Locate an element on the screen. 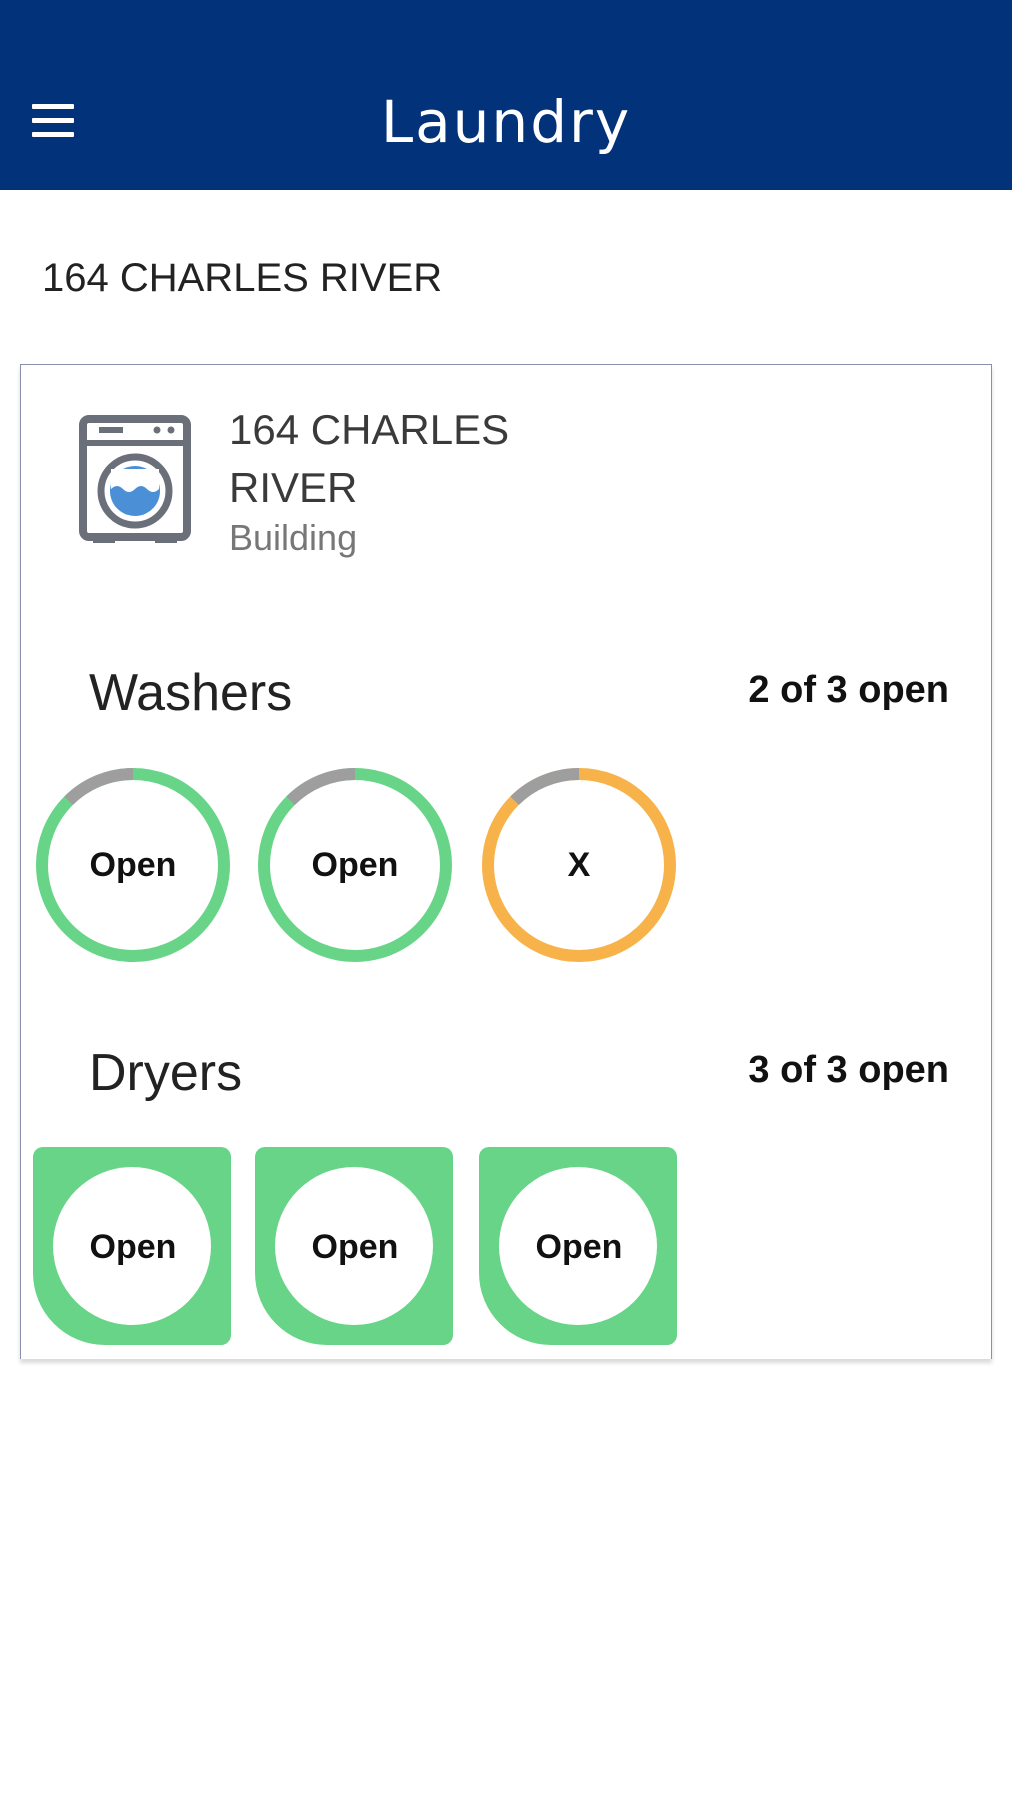 This screenshot has width=1012, height=1800. washer-3: X is located at coordinates (579, 865).